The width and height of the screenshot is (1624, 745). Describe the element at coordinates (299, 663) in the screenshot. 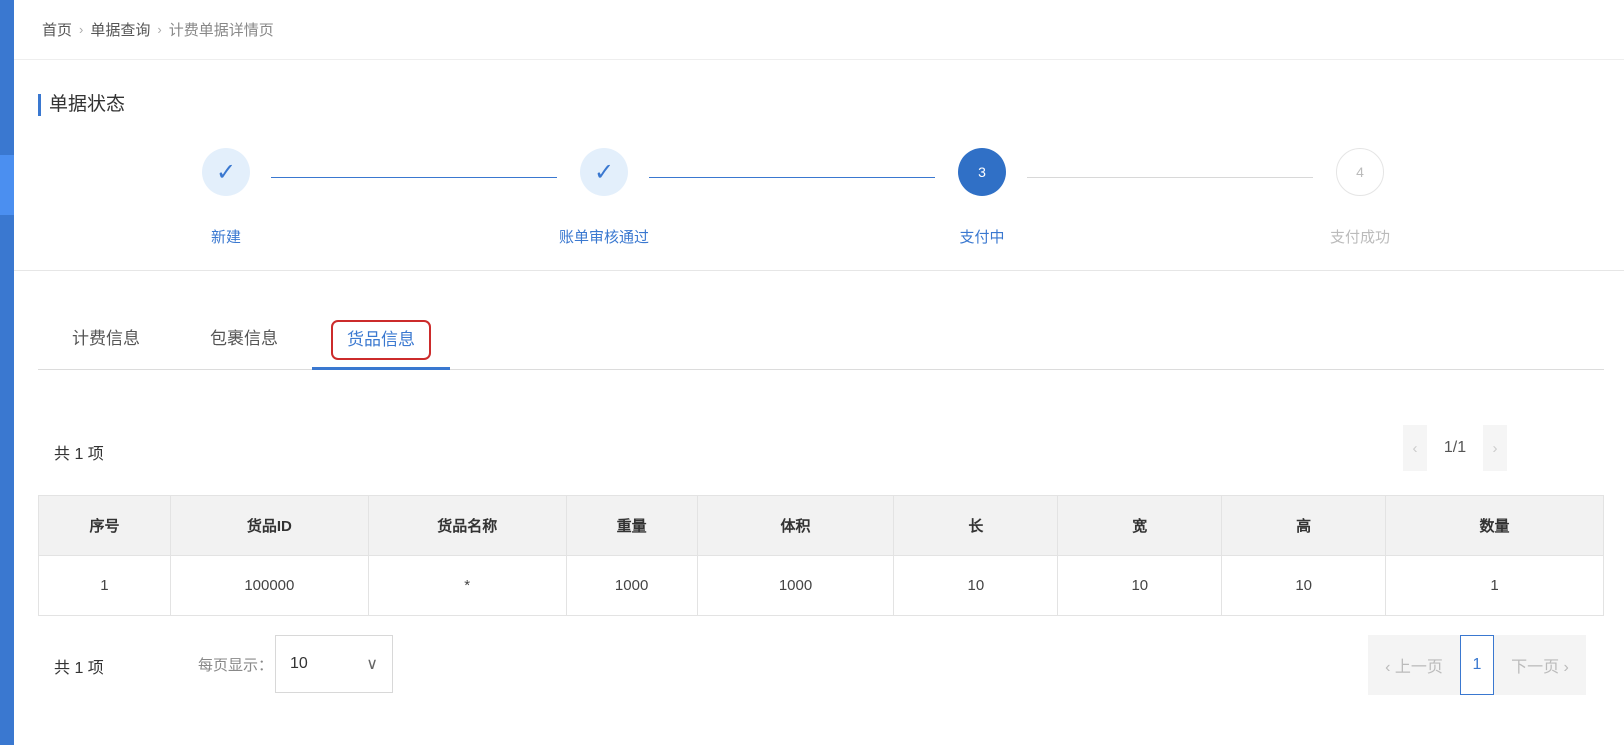

I see `per-page-value: 10` at that location.